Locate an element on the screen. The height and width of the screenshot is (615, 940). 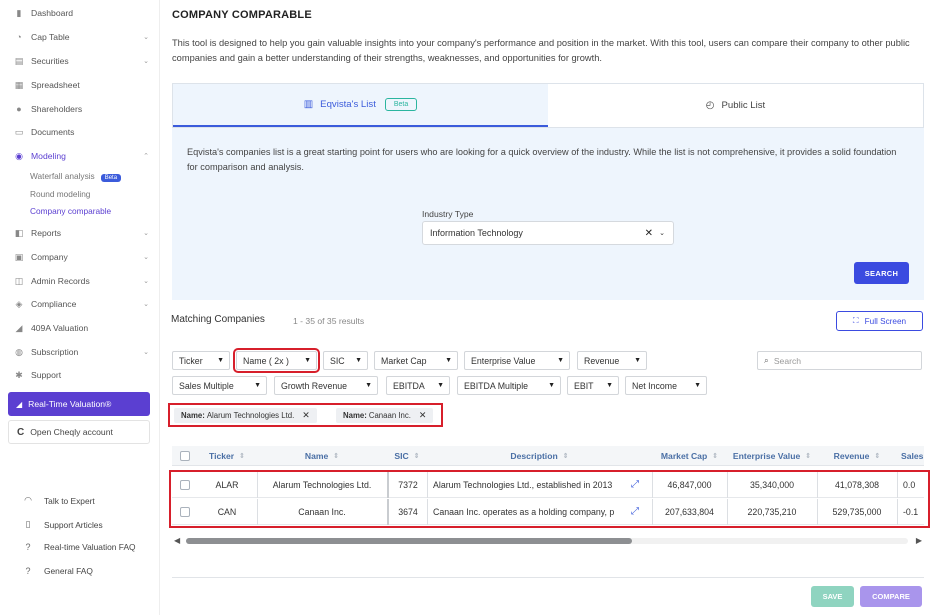
industry-type-select: Information Technology ✕ ⌄ is located at coordinates (548, 233).